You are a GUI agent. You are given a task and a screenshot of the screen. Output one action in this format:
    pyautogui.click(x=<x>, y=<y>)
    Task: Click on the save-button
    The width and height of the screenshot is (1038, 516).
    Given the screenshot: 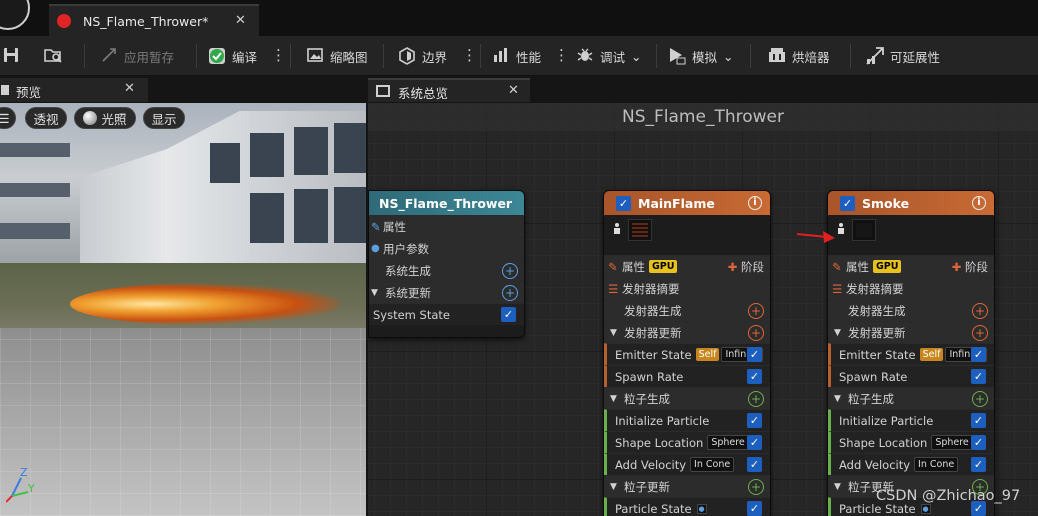 What is the action you would take?
    pyautogui.click(x=11, y=56)
    